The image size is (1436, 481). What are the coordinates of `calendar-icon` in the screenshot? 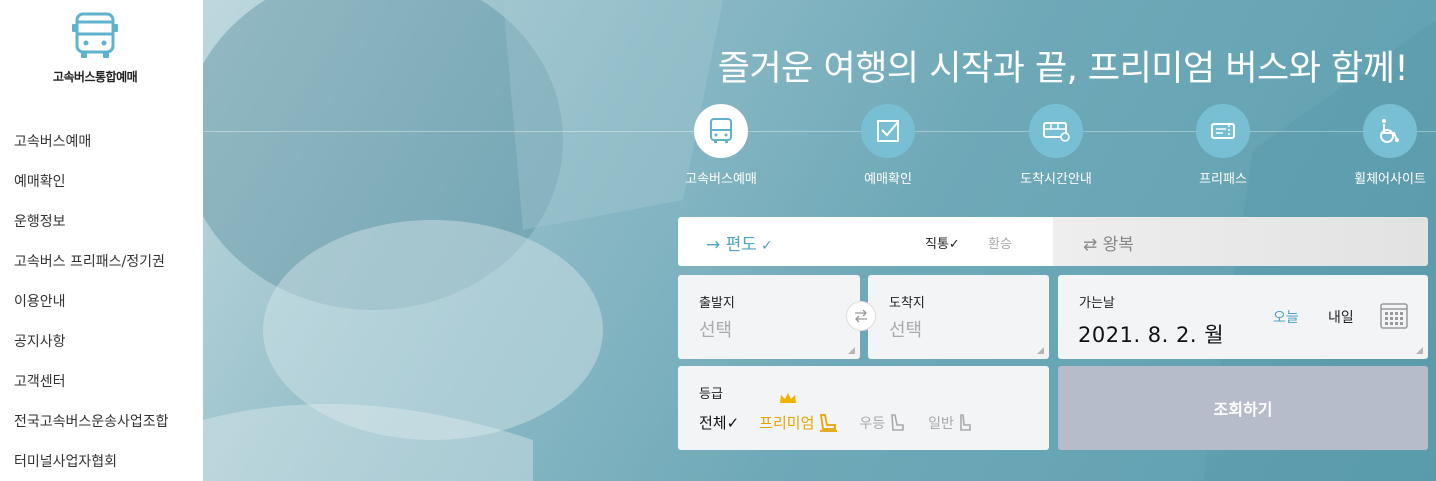 It's located at (1394, 316).